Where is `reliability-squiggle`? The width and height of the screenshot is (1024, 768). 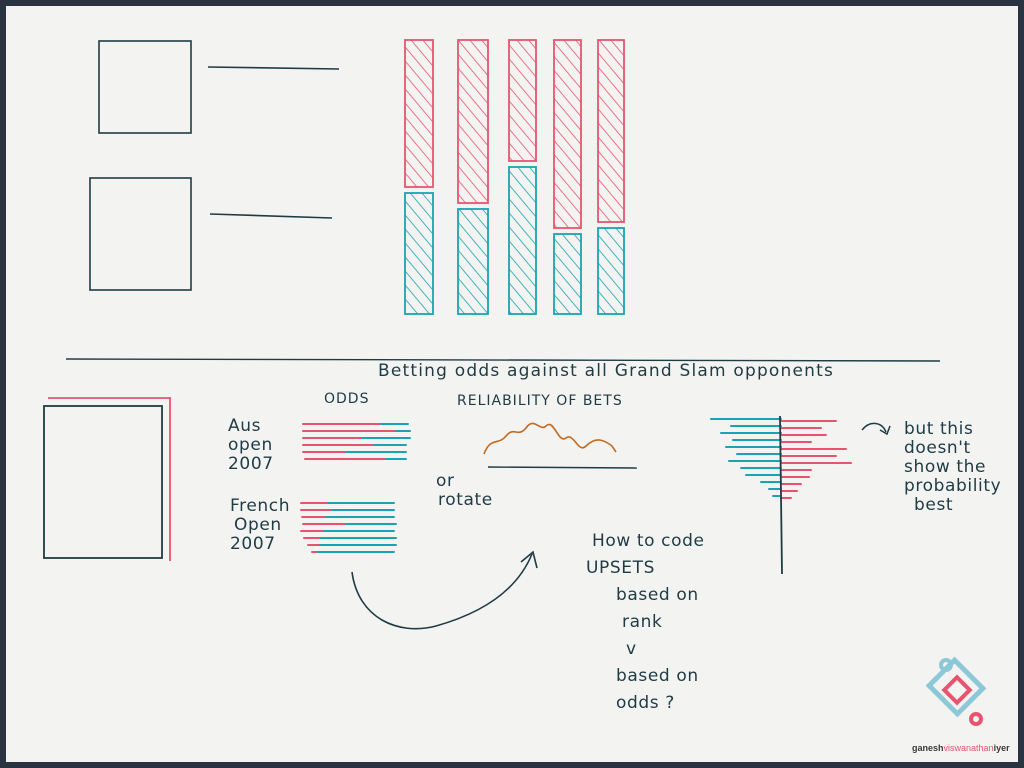
reliability-squiggle is located at coordinates (550, 438).